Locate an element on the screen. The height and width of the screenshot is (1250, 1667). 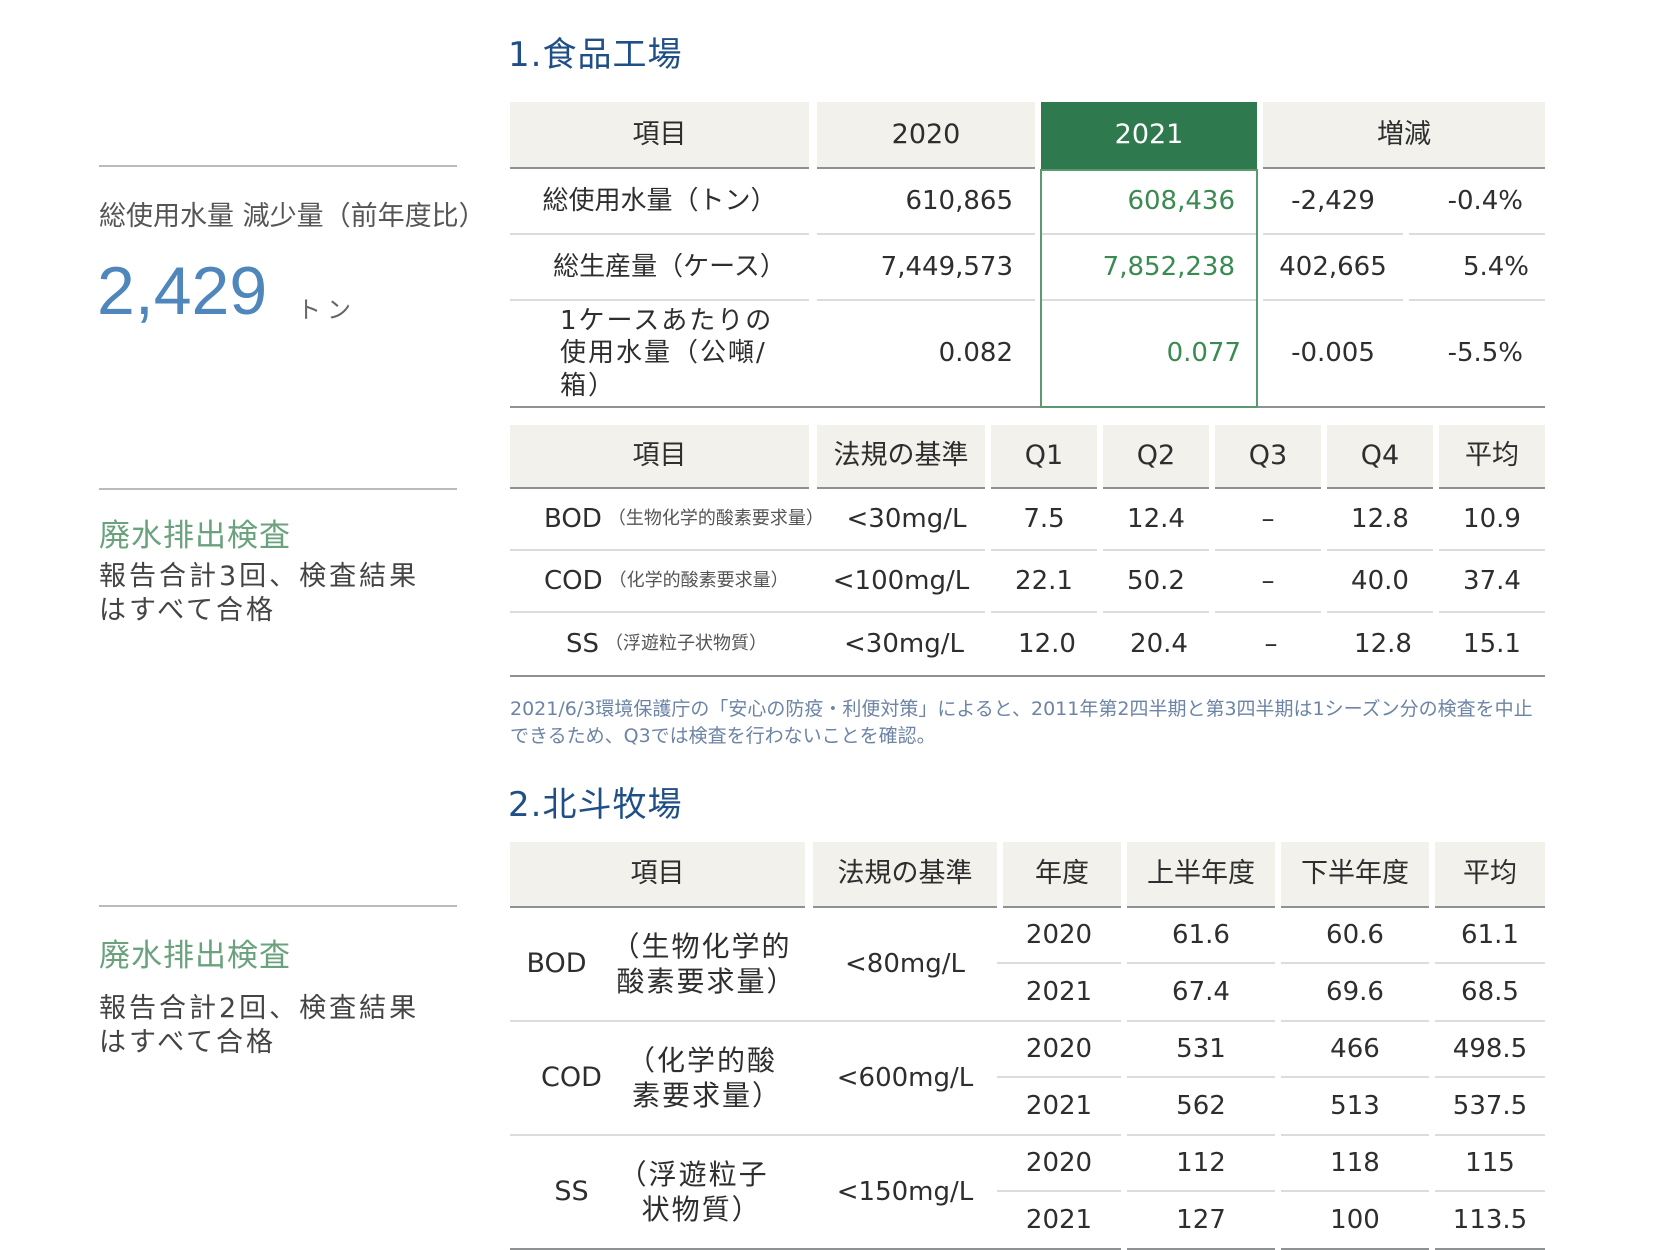
table-cell: 0.082 is located at coordinates (922, 354).